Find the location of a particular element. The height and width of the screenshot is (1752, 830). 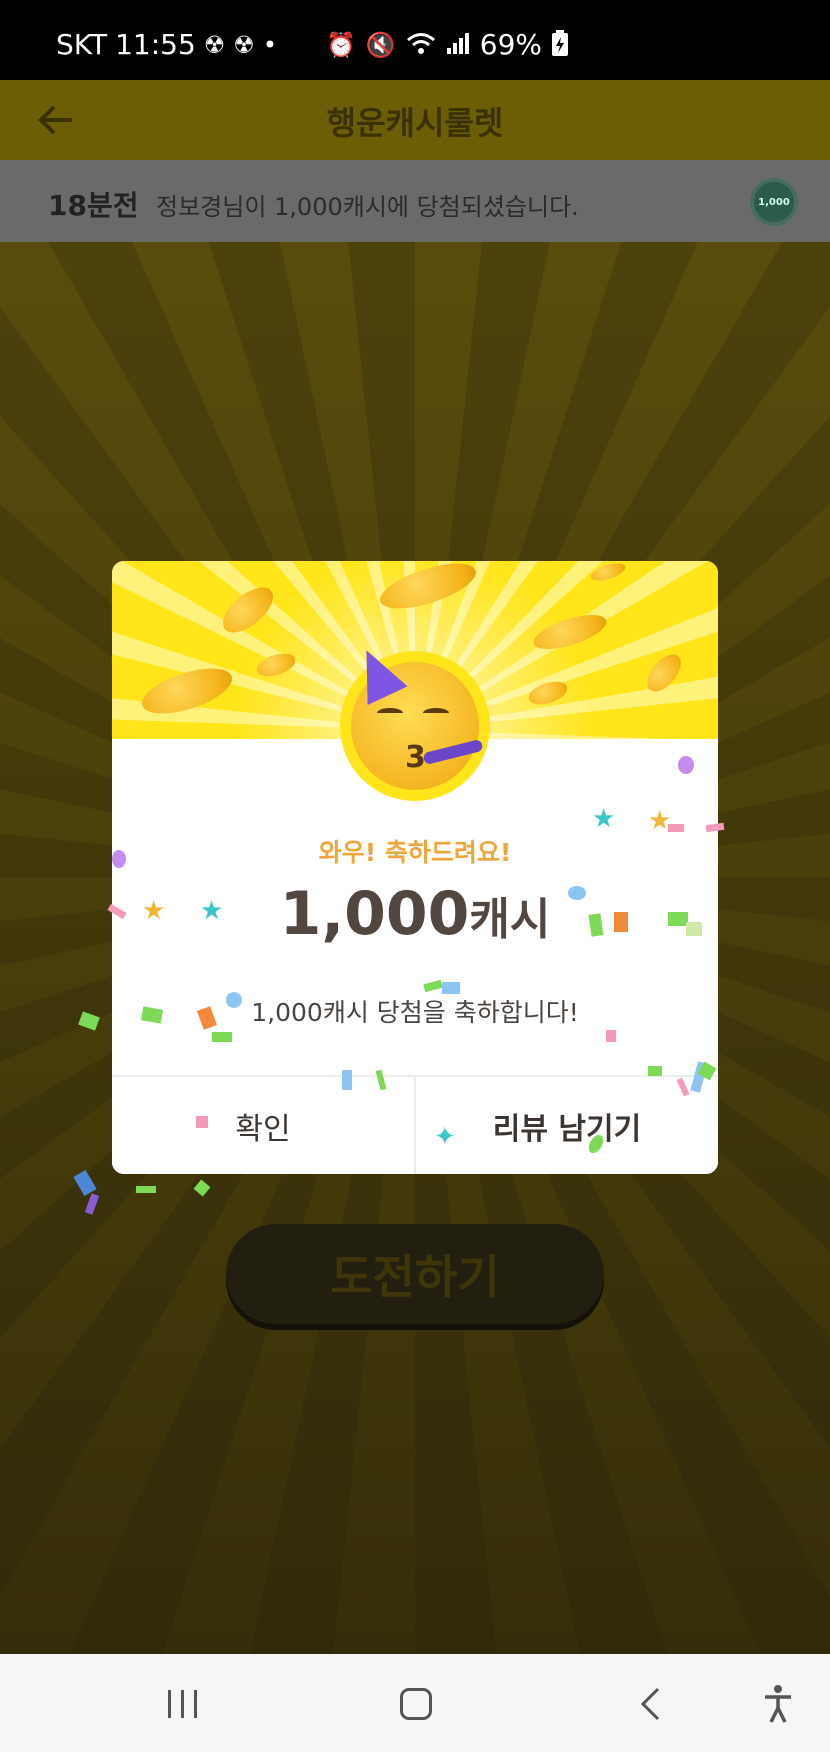

home-icon is located at coordinates (416, 1704).